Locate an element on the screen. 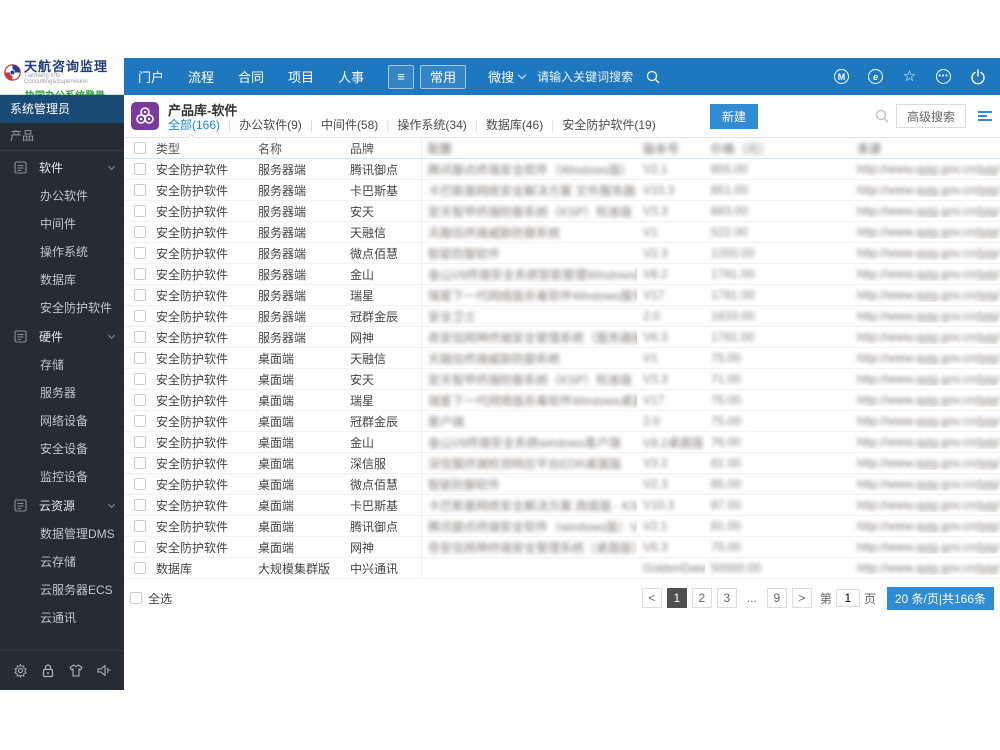 The width and height of the screenshot is (1000, 750). new-button: 新建 is located at coordinates (733, 116).